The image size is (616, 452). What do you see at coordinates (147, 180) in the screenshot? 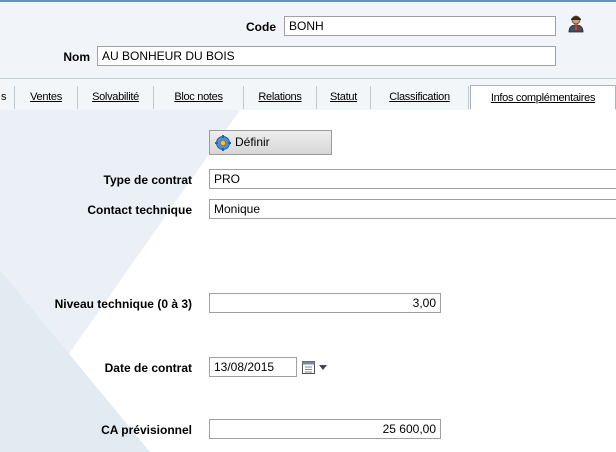
I see `type-contrat-label: Type de contrat` at bounding box center [147, 180].